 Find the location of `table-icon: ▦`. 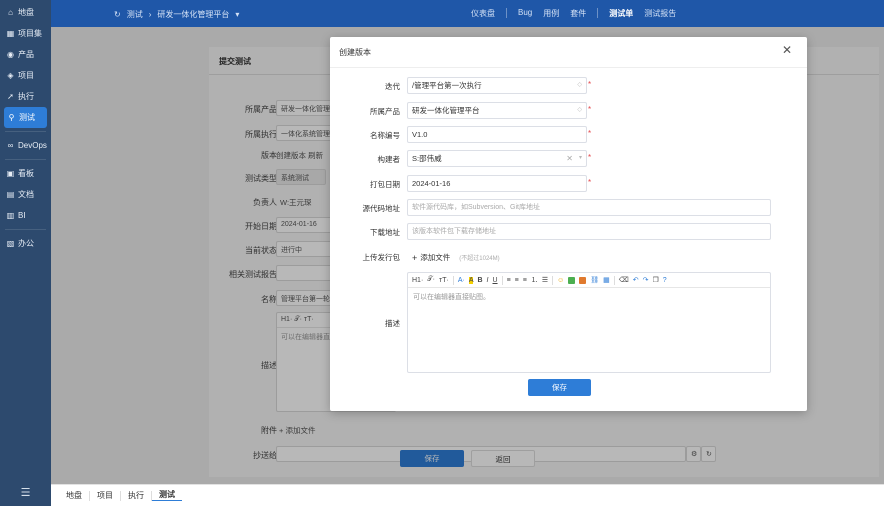

table-icon: ▦ is located at coordinates (606, 280).